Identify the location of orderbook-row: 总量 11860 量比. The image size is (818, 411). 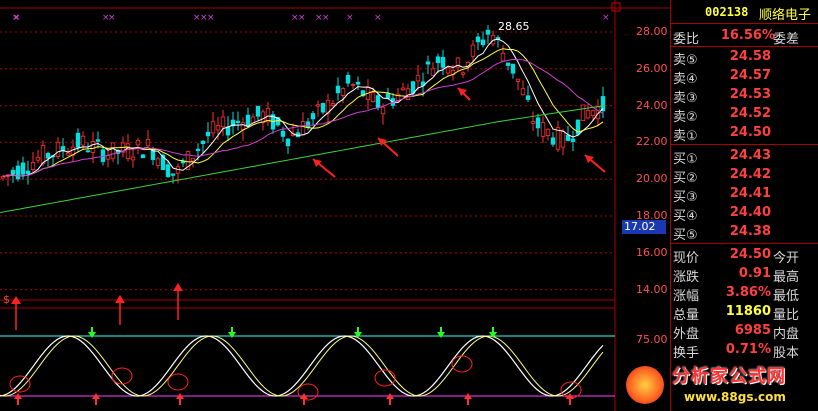
(736, 313).